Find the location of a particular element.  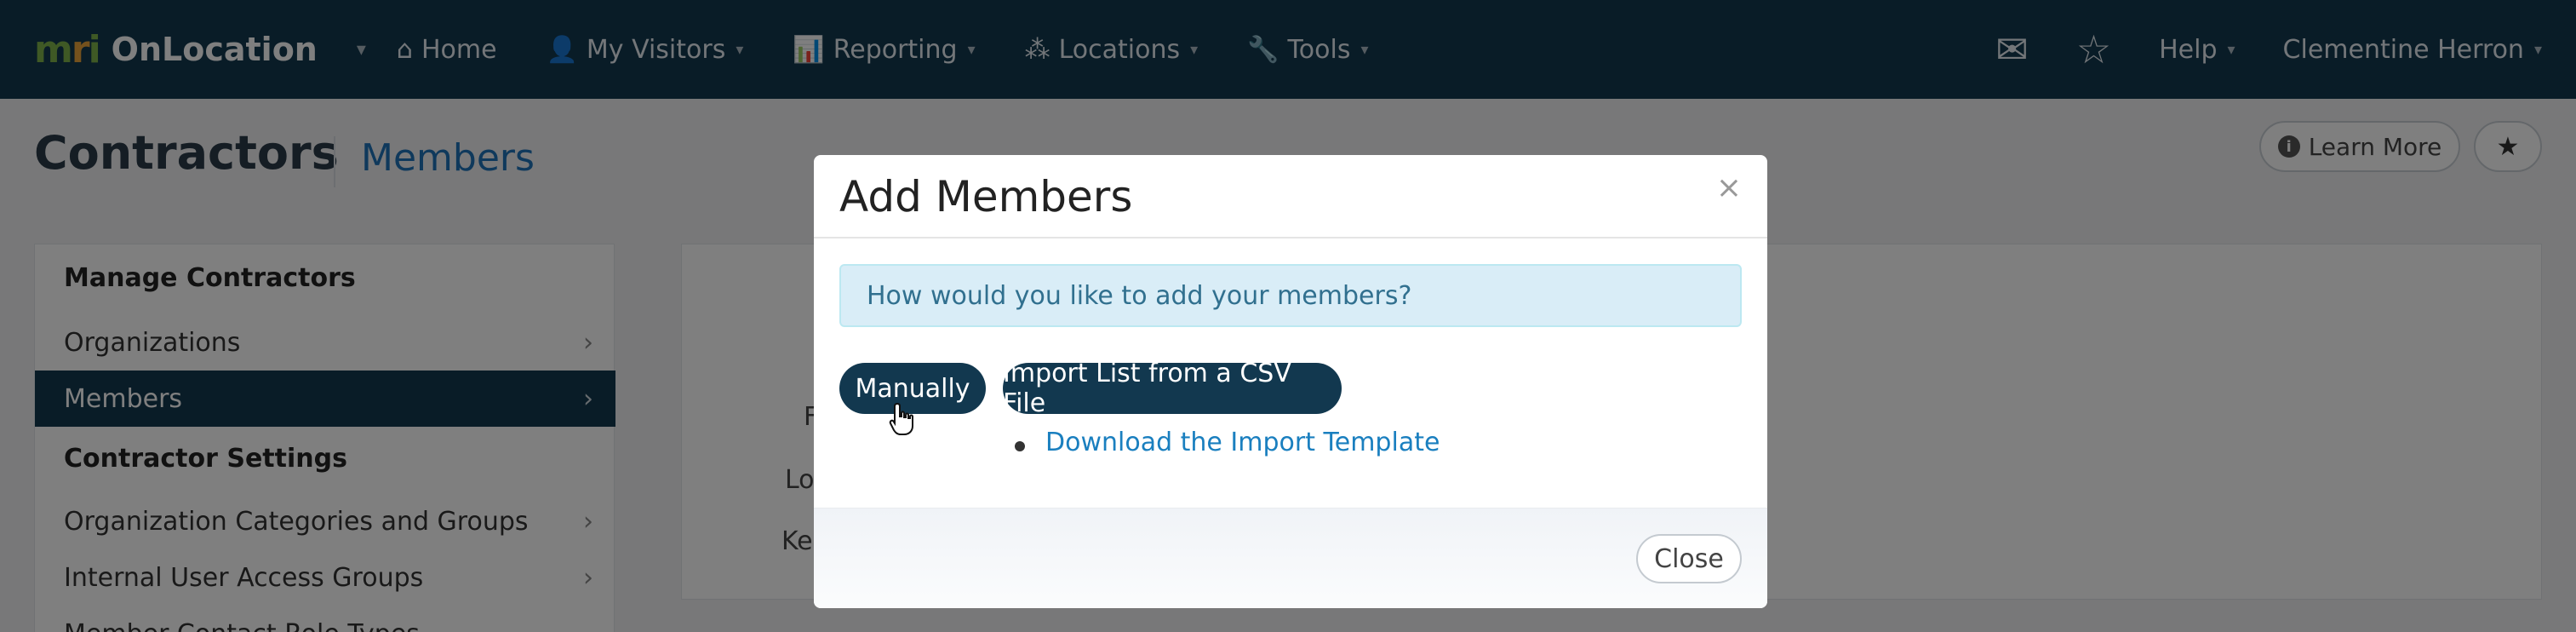

modal-footer: Close is located at coordinates (1290, 558).